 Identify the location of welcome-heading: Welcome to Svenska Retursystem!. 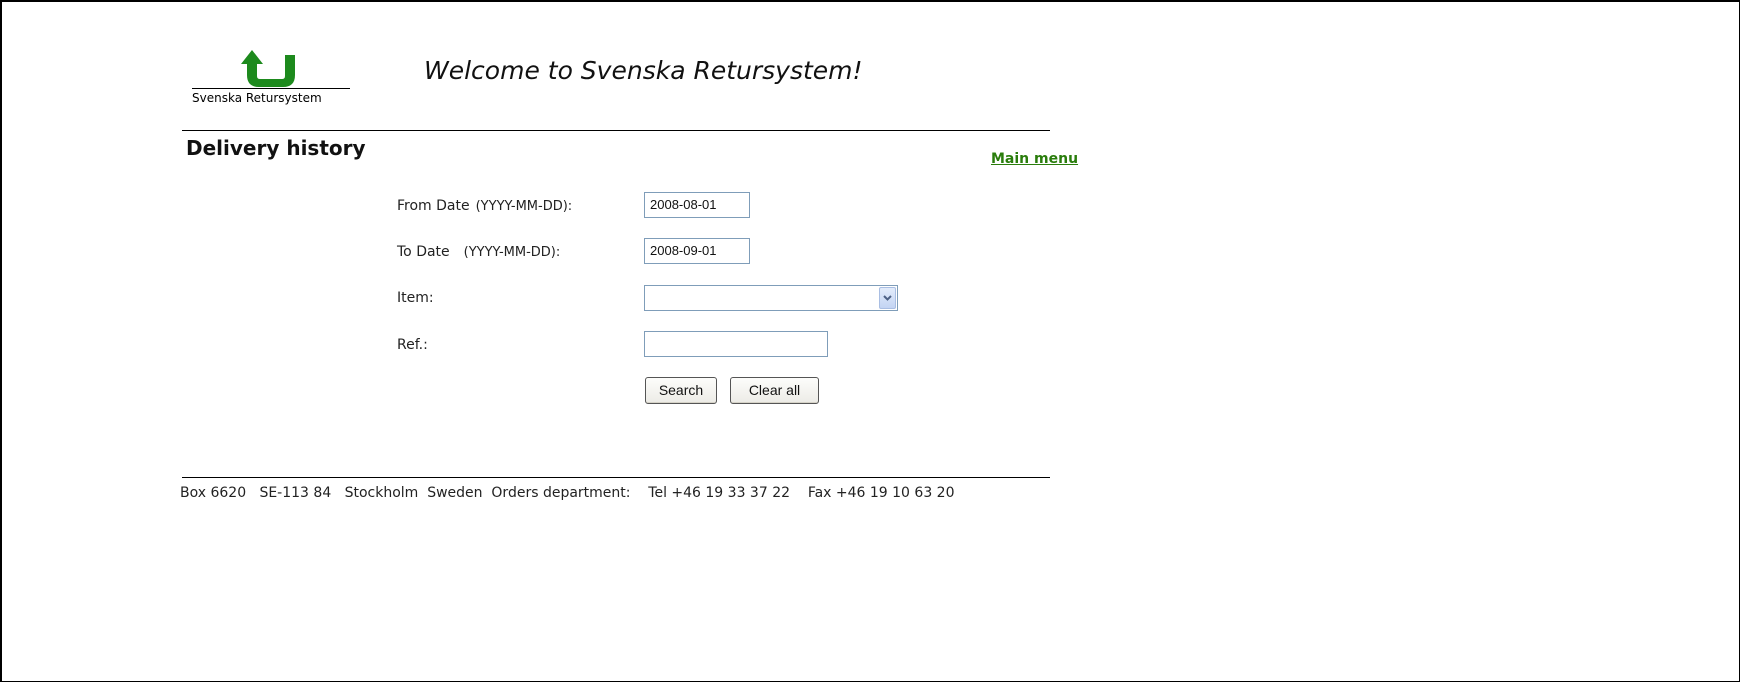
(643, 70).